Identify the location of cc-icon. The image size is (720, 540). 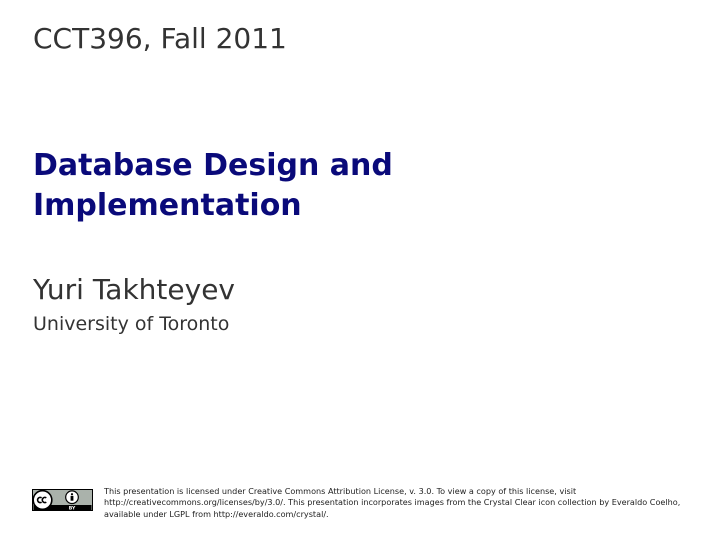
(42, 500).